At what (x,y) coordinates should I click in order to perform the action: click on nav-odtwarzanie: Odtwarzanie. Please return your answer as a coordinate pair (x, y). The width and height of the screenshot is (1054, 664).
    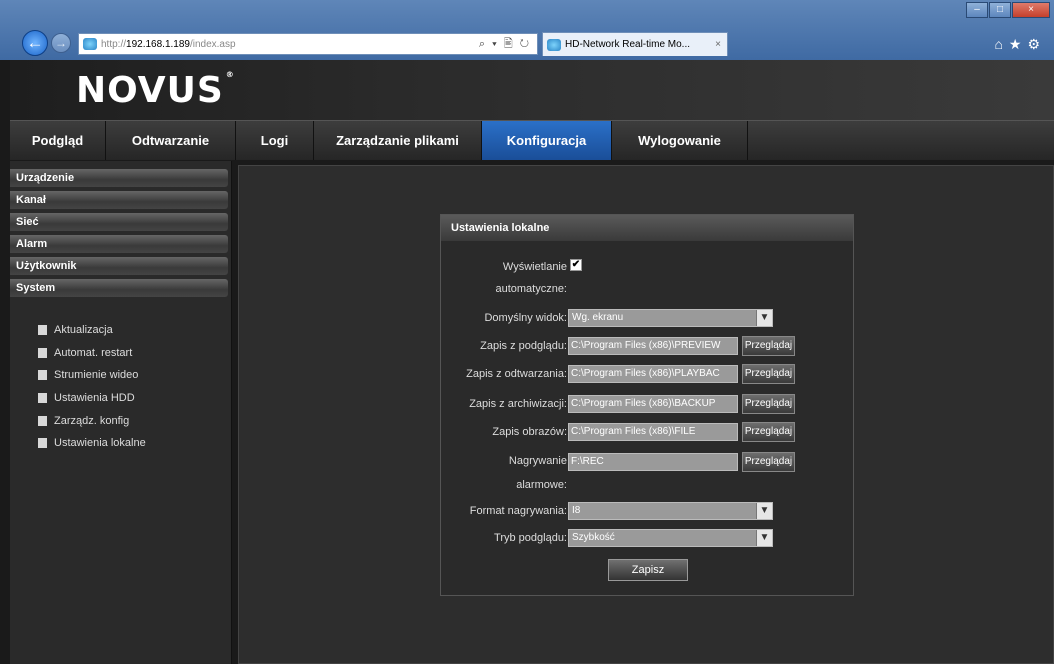
    Looking at the image, I should click on (171, 140).